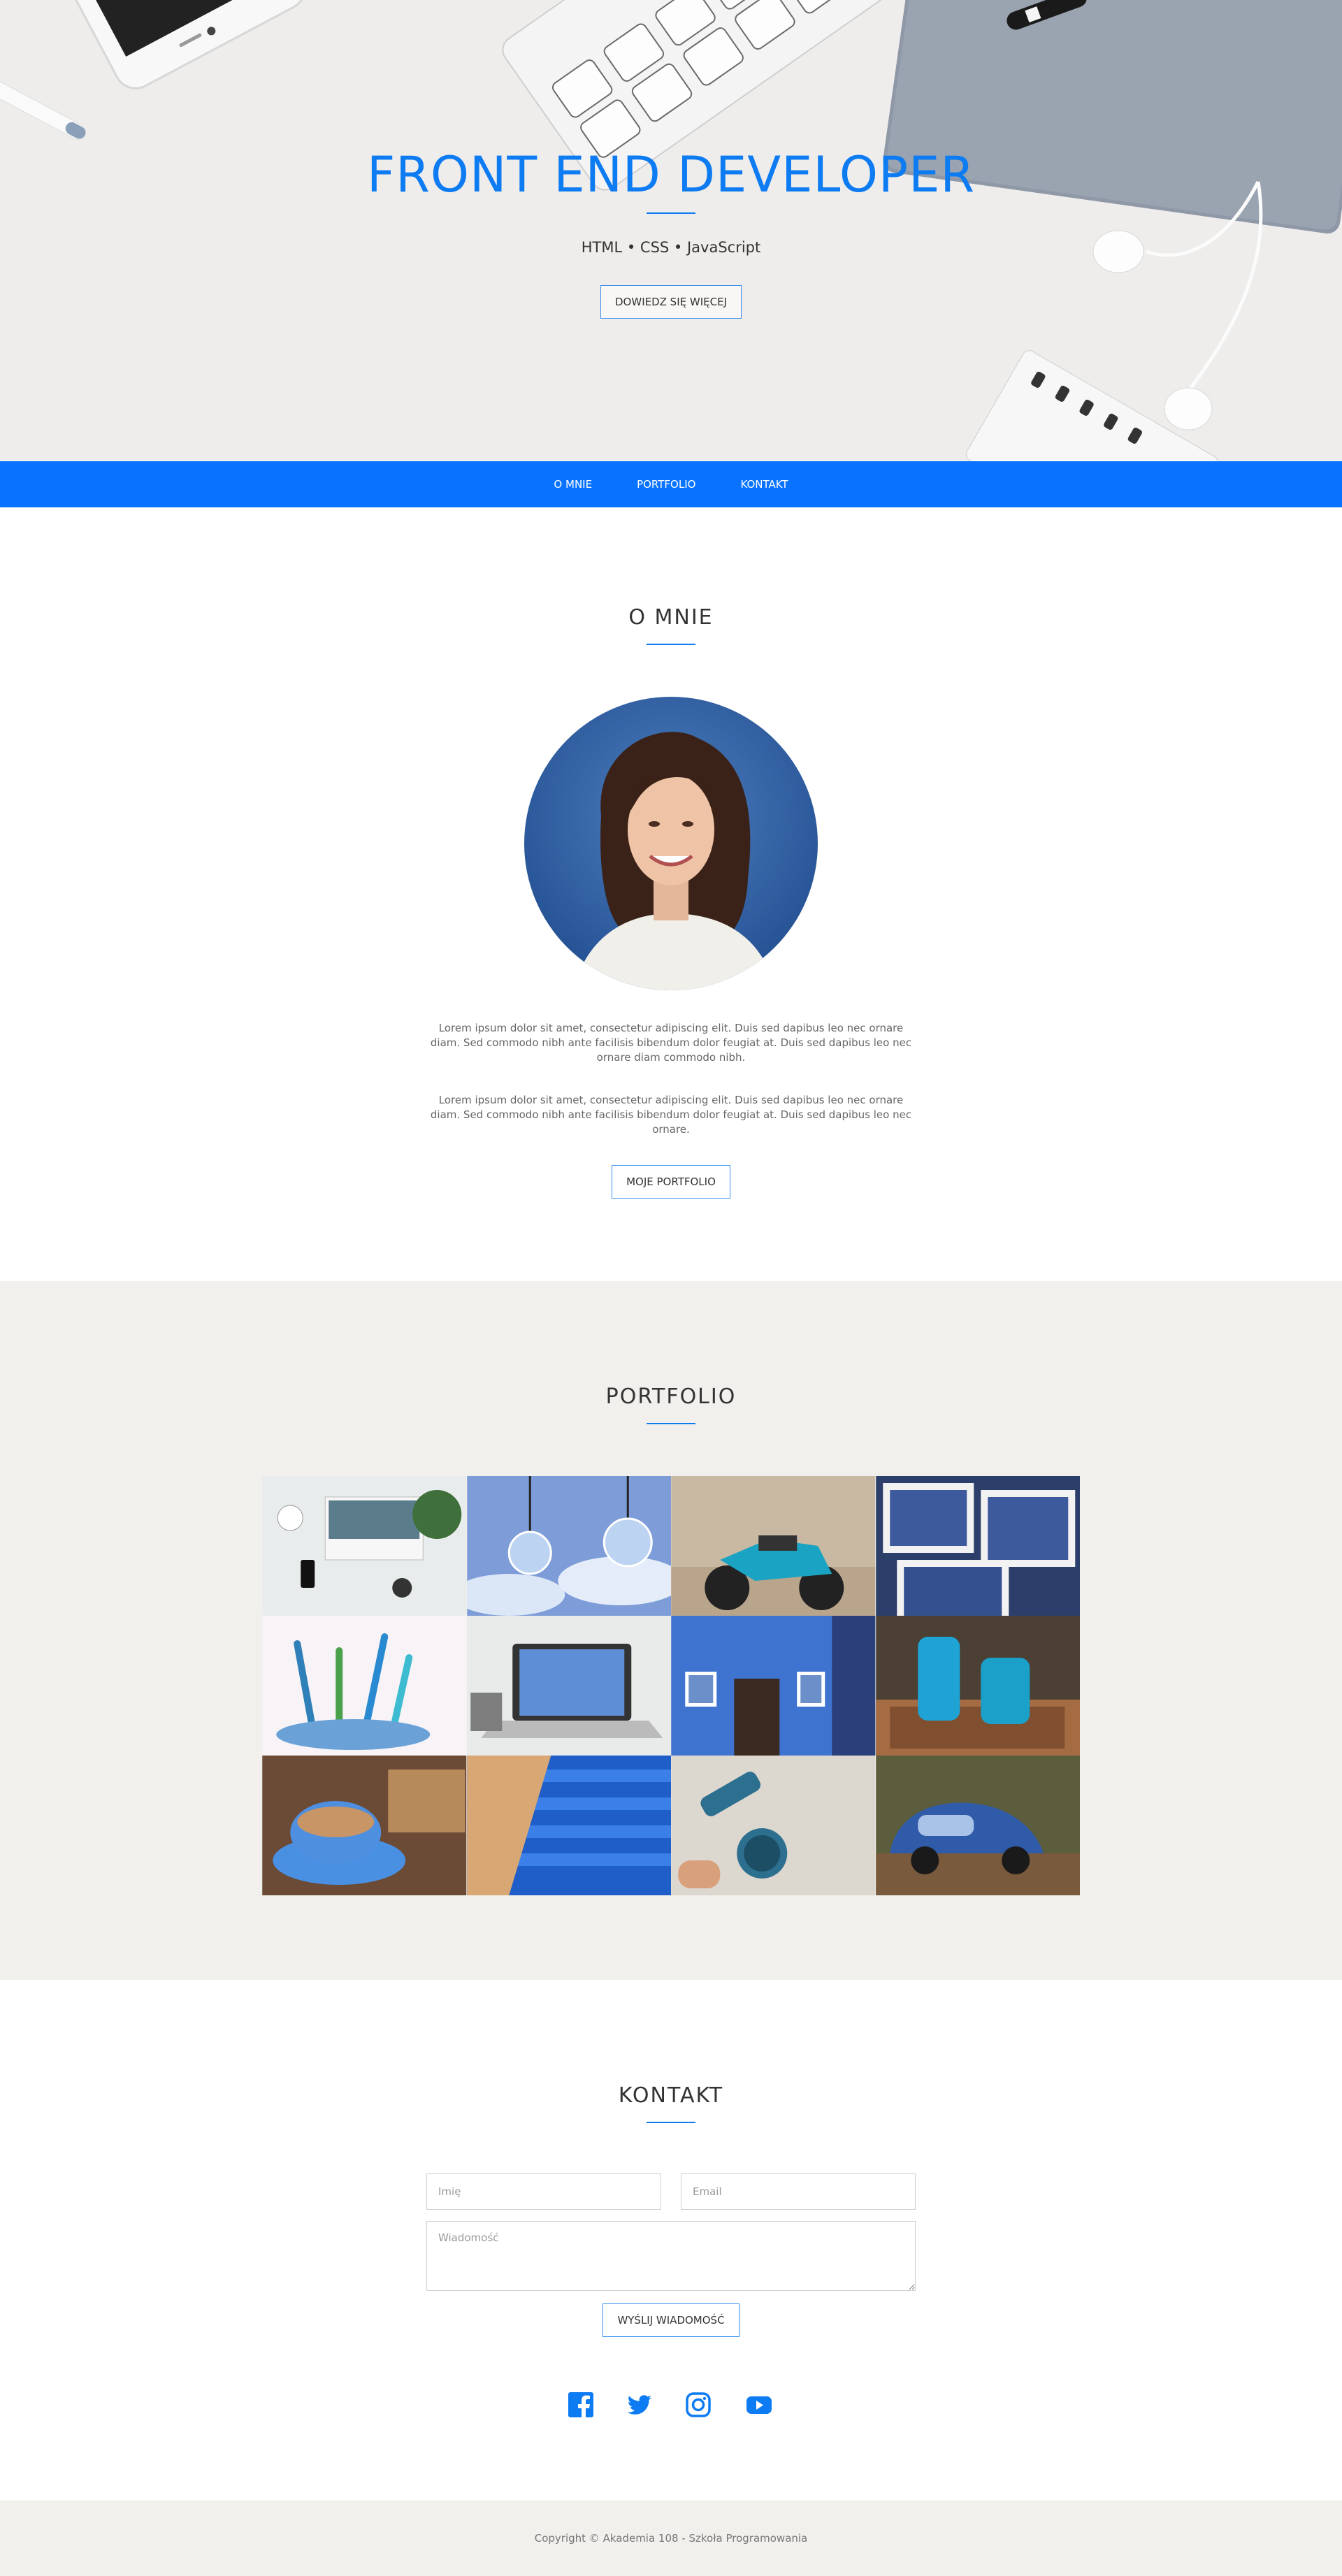  What do you see at coordinates (671, 2192) in the screenshot?
I see `contact-form-row` at bounding box center [671, 2192].